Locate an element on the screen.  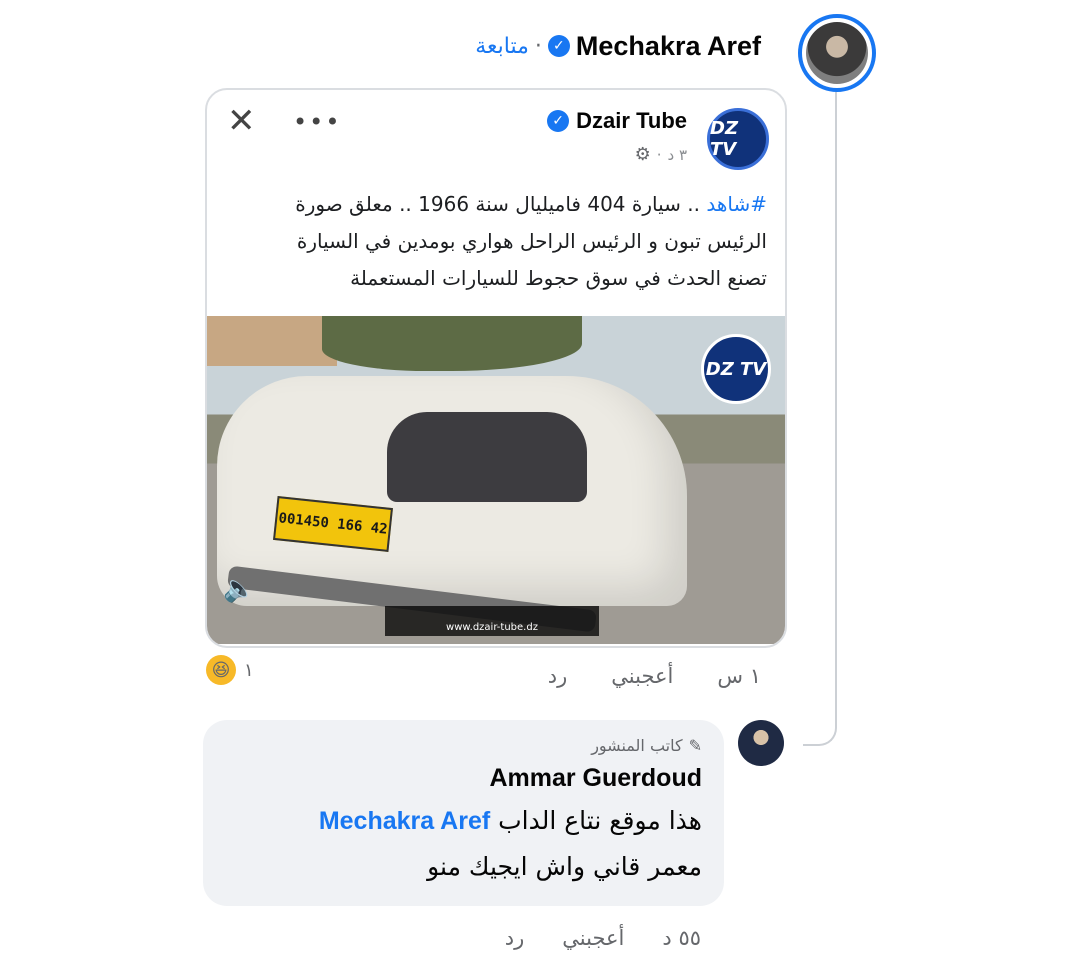
author-badge-label: كاتب المنشور is located at coordinates (637, 745).